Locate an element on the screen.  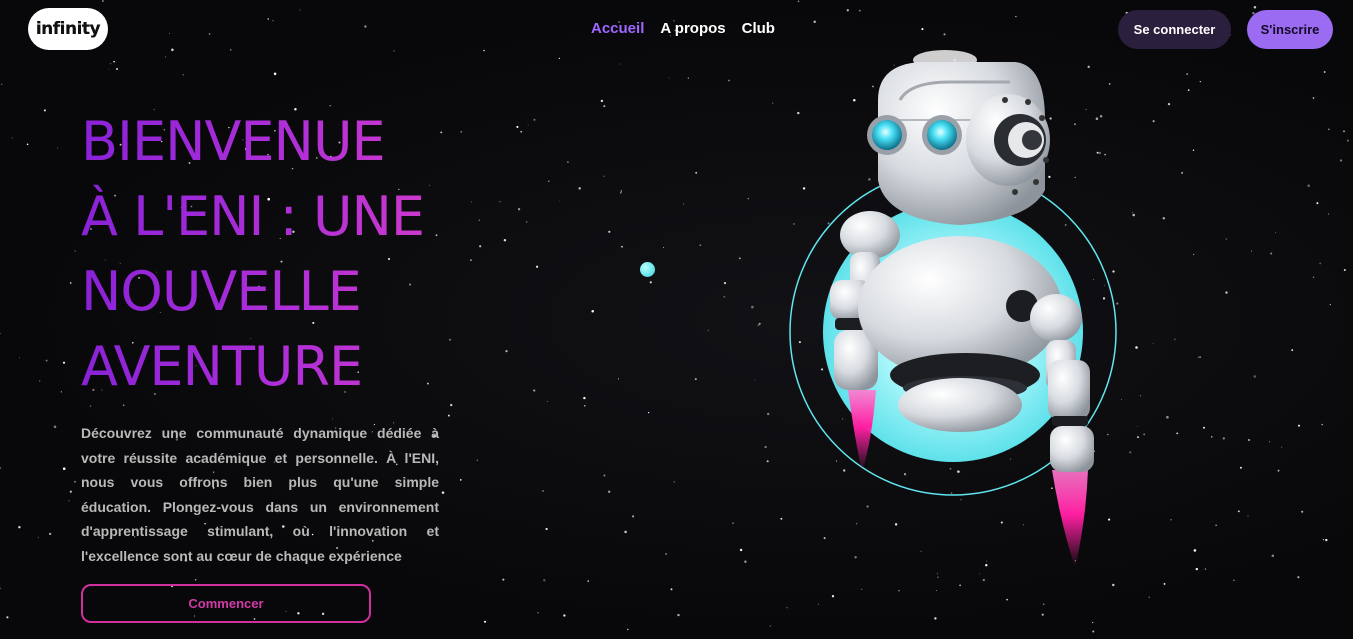
logo: infinity is located at coordinates (68, 29).